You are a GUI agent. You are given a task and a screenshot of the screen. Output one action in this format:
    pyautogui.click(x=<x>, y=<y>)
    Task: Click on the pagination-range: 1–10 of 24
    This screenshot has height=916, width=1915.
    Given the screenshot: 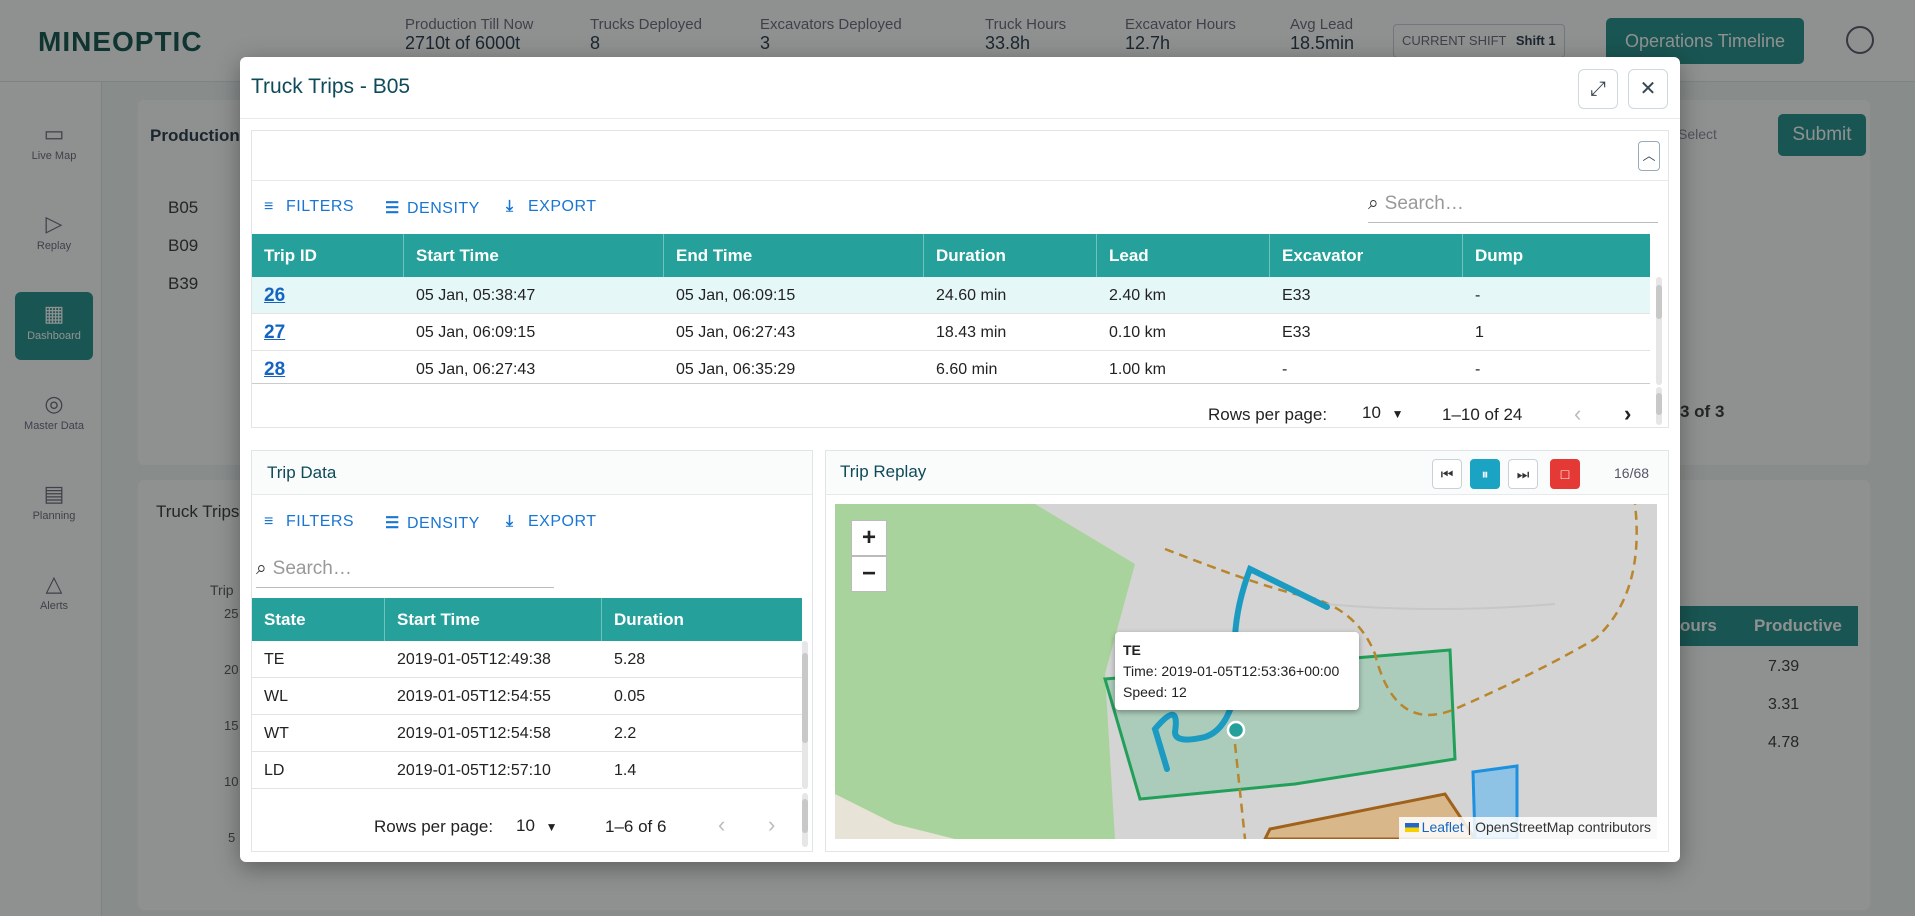 What is the action you would take?
    pyautogui.click(x=1482, y=414)
    